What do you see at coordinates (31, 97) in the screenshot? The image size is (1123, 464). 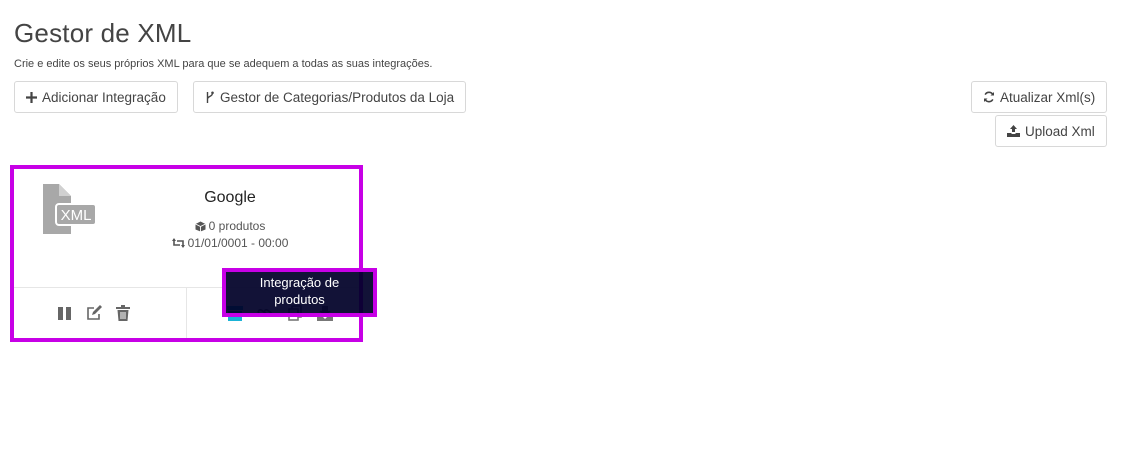 I see `plus-icon` at bounding box center [31, 97].